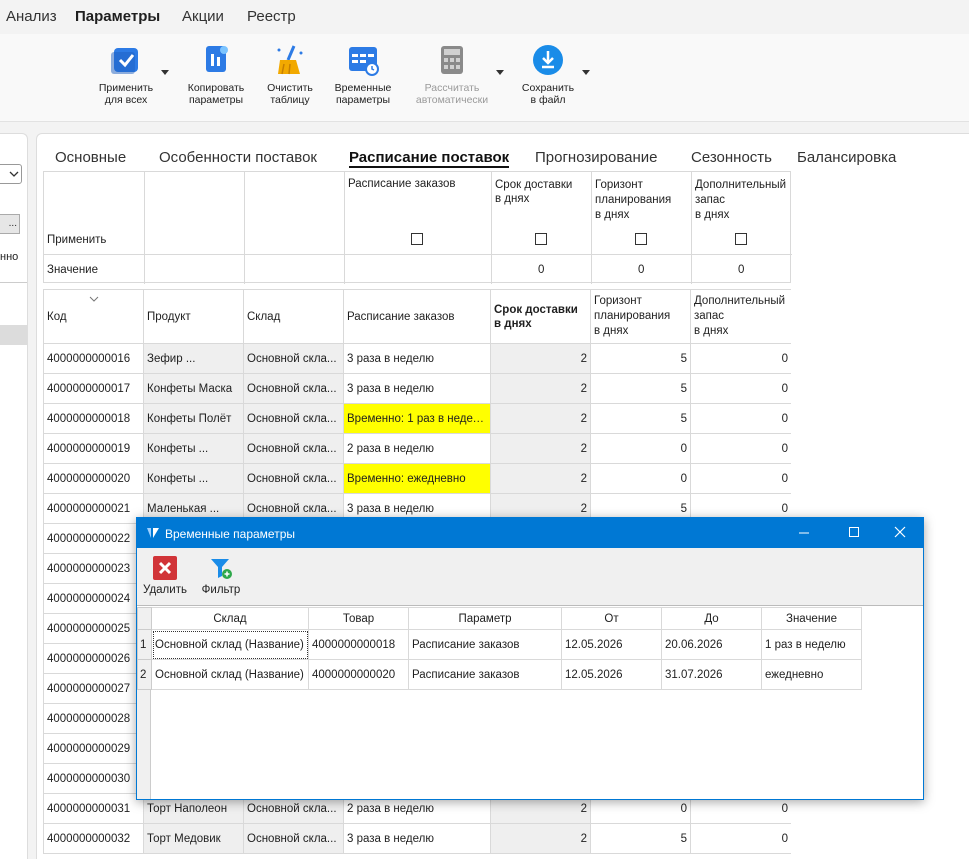  I want to click on cell-code: 4000000000019, so click(93, 448).